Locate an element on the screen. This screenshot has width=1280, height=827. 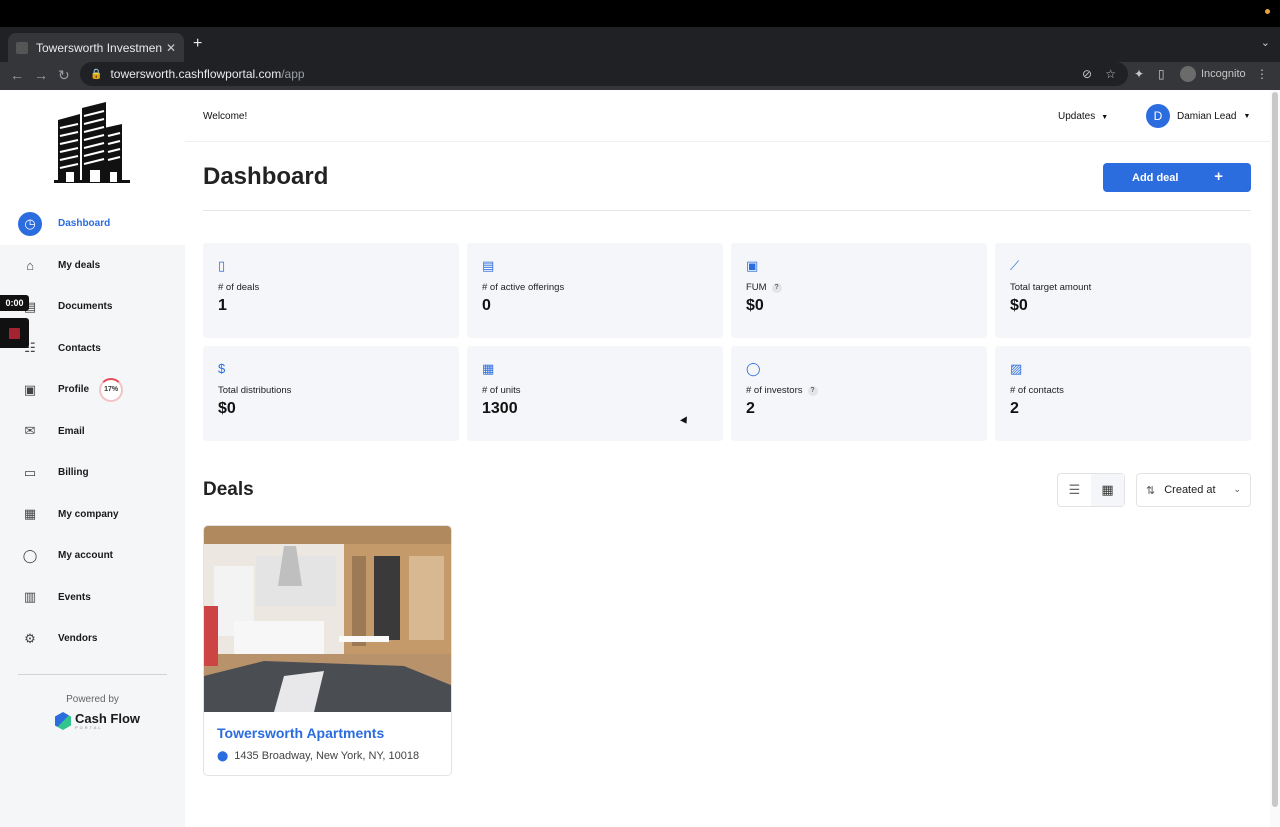
list-icon: ☰ is located at coordinates (1074, 489).